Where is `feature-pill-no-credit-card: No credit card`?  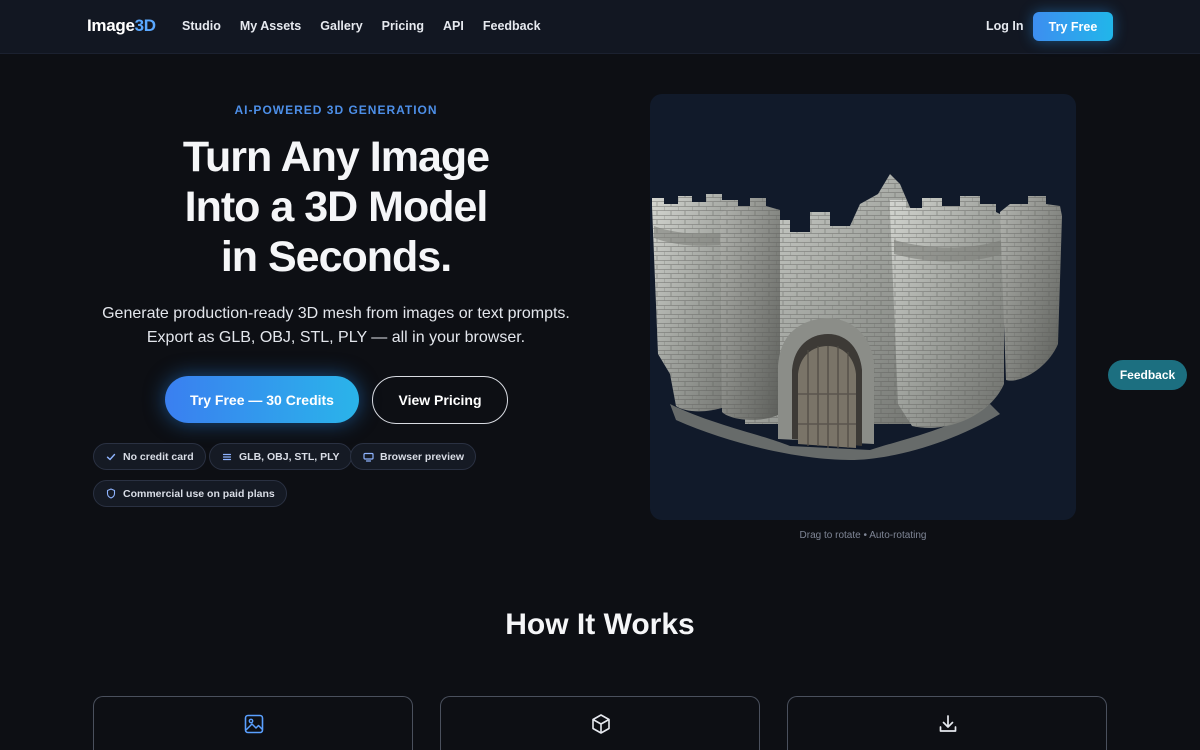 feature-pill-no-credit-card: No credit card is located at coordinates (149, 456).